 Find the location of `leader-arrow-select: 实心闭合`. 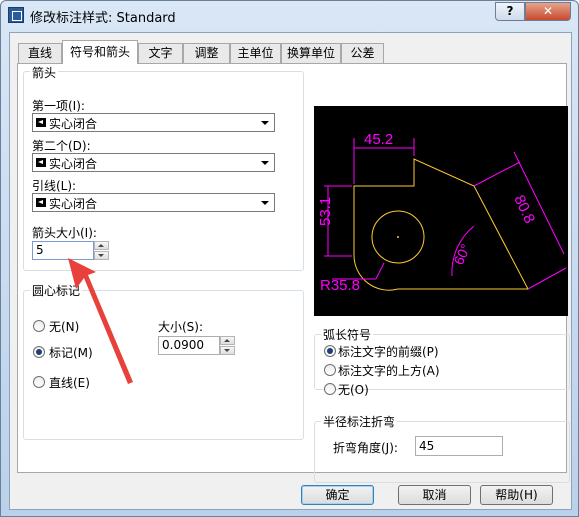

leader-arrow-select: 实心闭合 is located at coordinates (153, 202).